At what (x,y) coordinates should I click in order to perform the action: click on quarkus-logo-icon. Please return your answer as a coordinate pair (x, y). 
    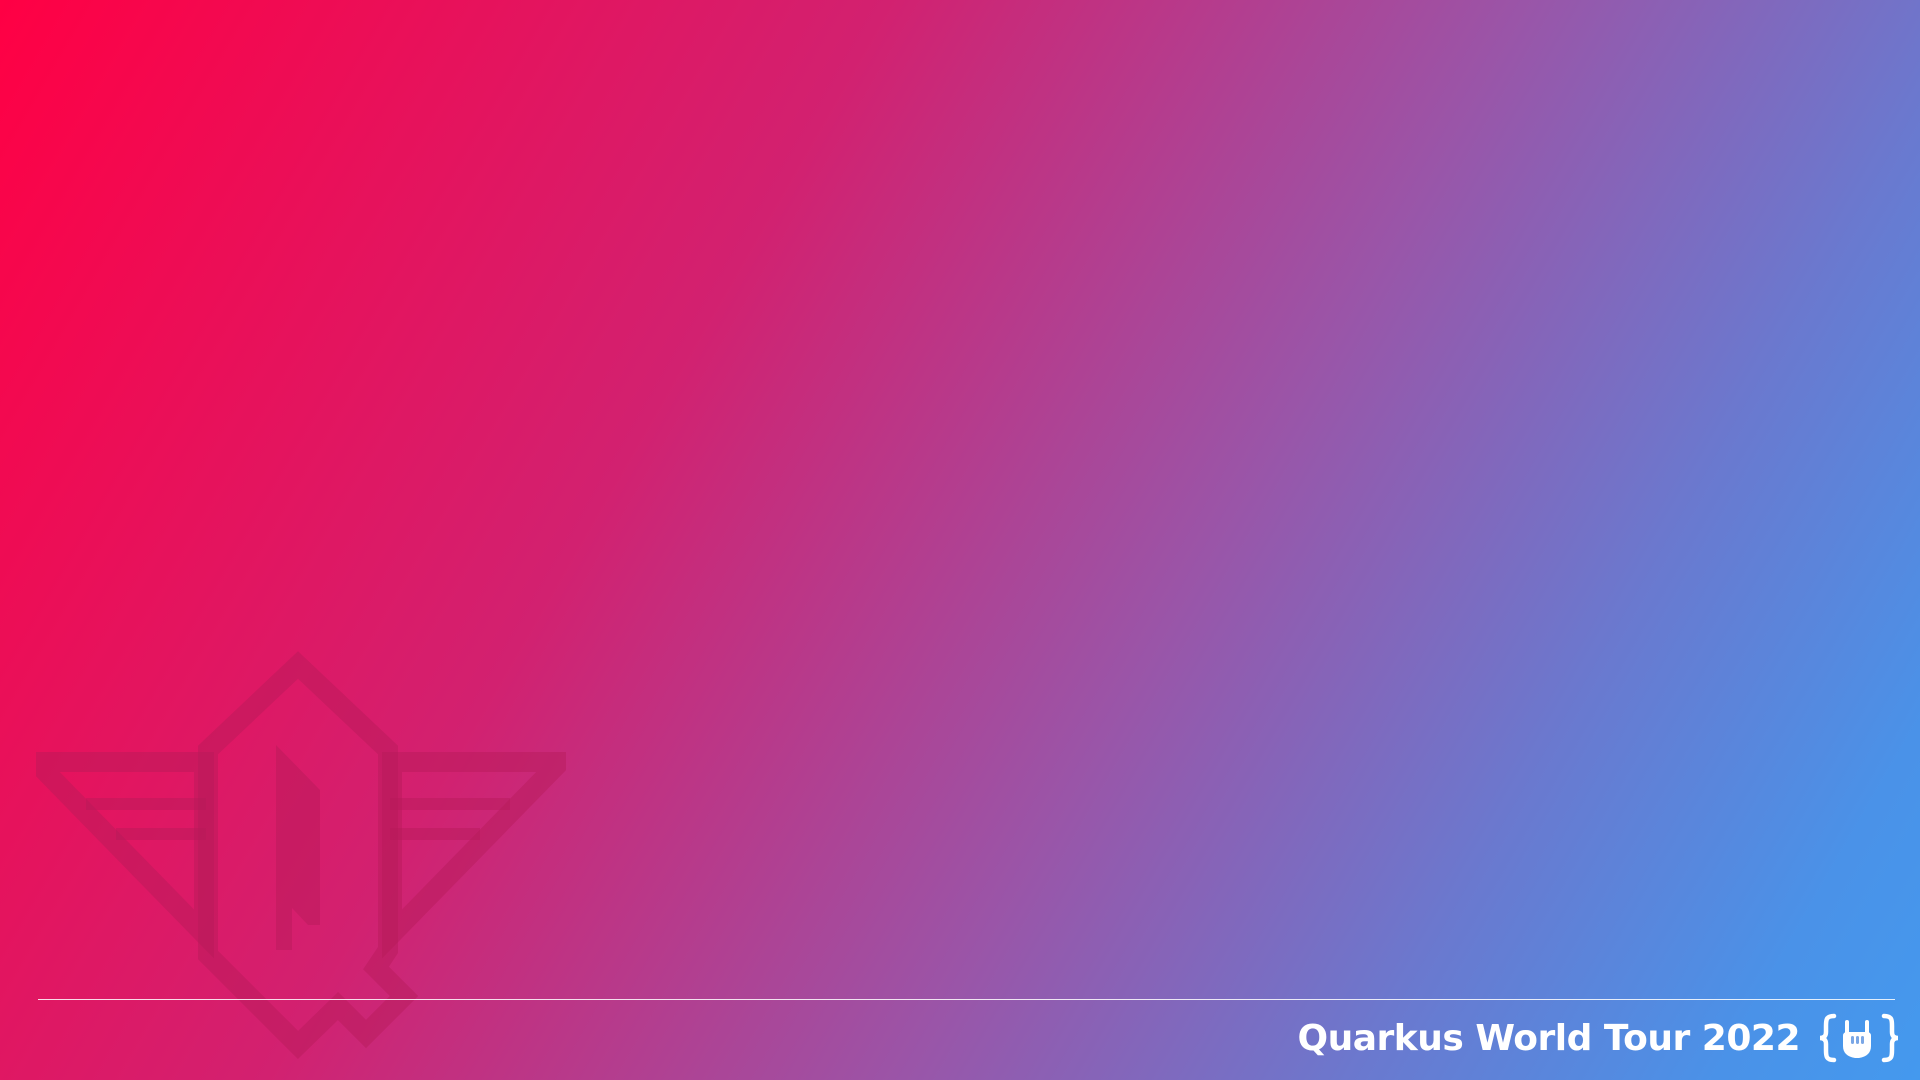
    Looking at the image, I should click on (1859, 1038).